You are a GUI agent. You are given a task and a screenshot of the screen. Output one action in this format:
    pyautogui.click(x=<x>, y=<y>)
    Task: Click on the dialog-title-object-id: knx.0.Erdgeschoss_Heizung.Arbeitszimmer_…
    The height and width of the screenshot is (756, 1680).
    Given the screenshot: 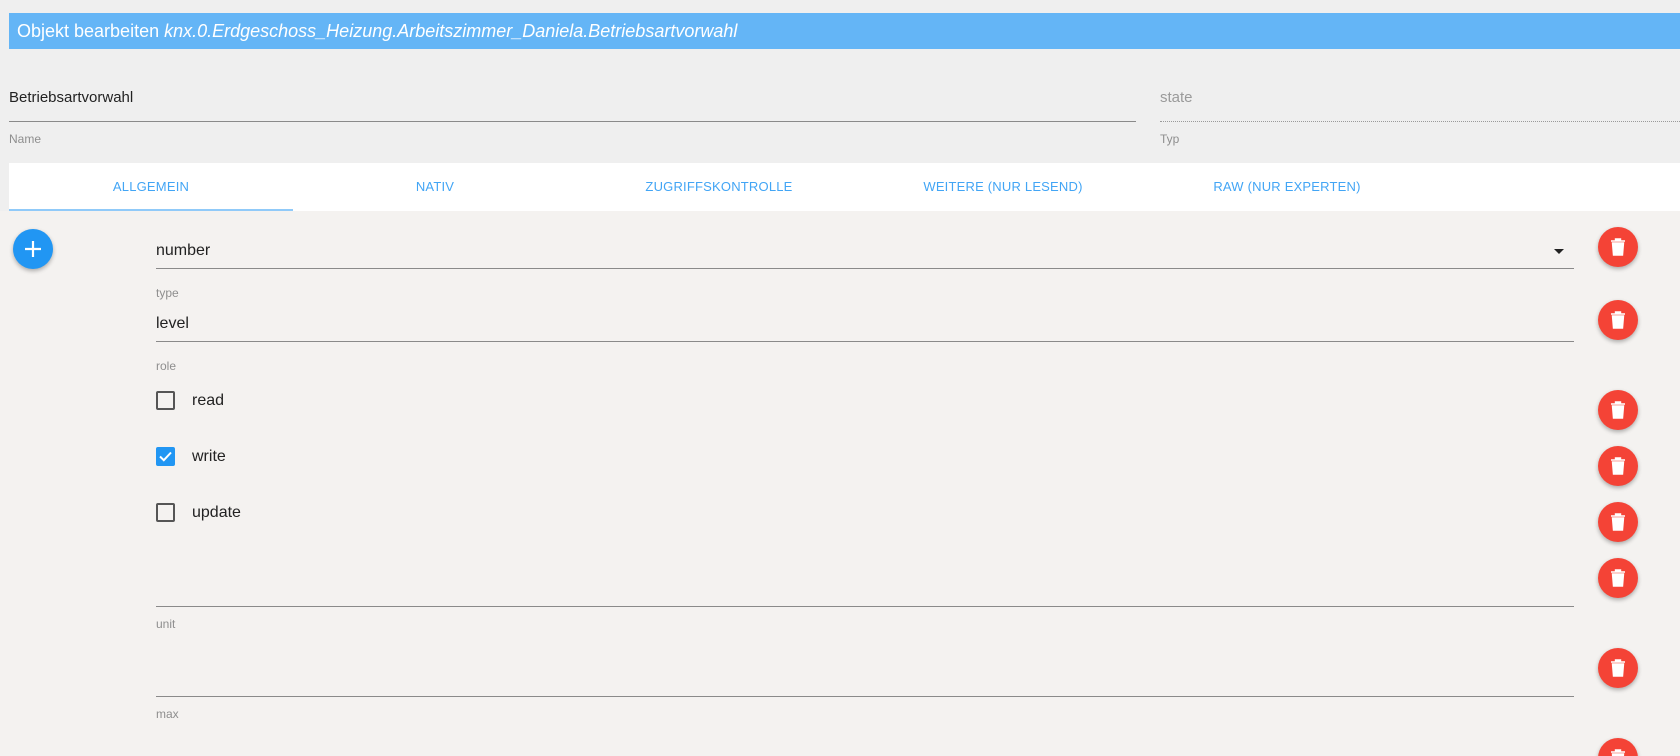 What is the action you would take?
    pyautogui.click(x=451, y=30)
    